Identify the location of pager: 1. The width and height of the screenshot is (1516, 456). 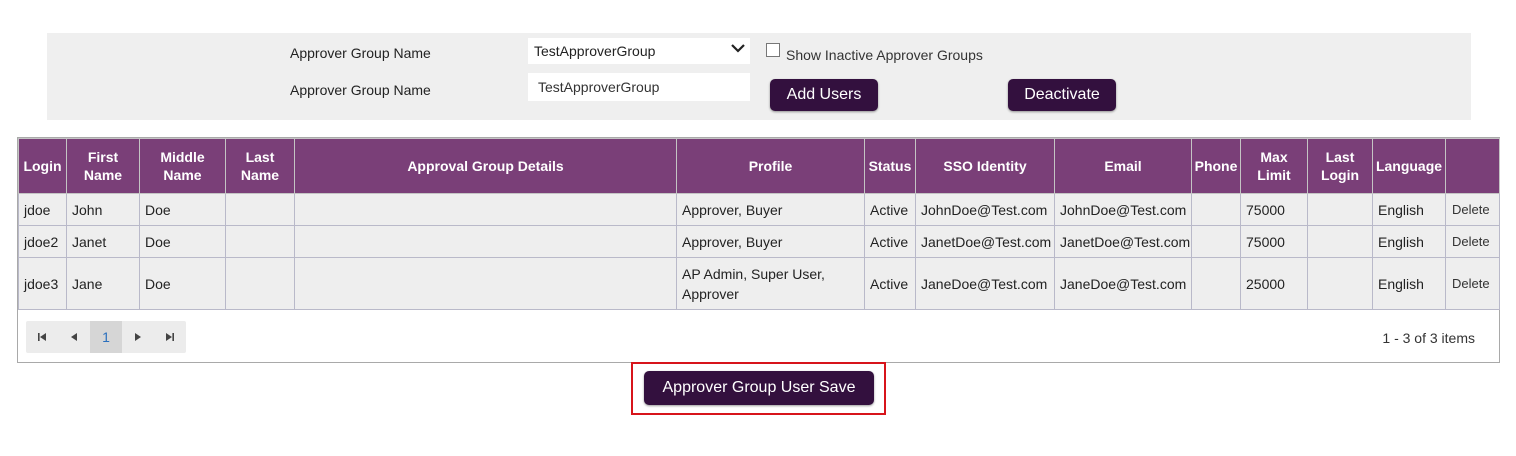
(106, 337).